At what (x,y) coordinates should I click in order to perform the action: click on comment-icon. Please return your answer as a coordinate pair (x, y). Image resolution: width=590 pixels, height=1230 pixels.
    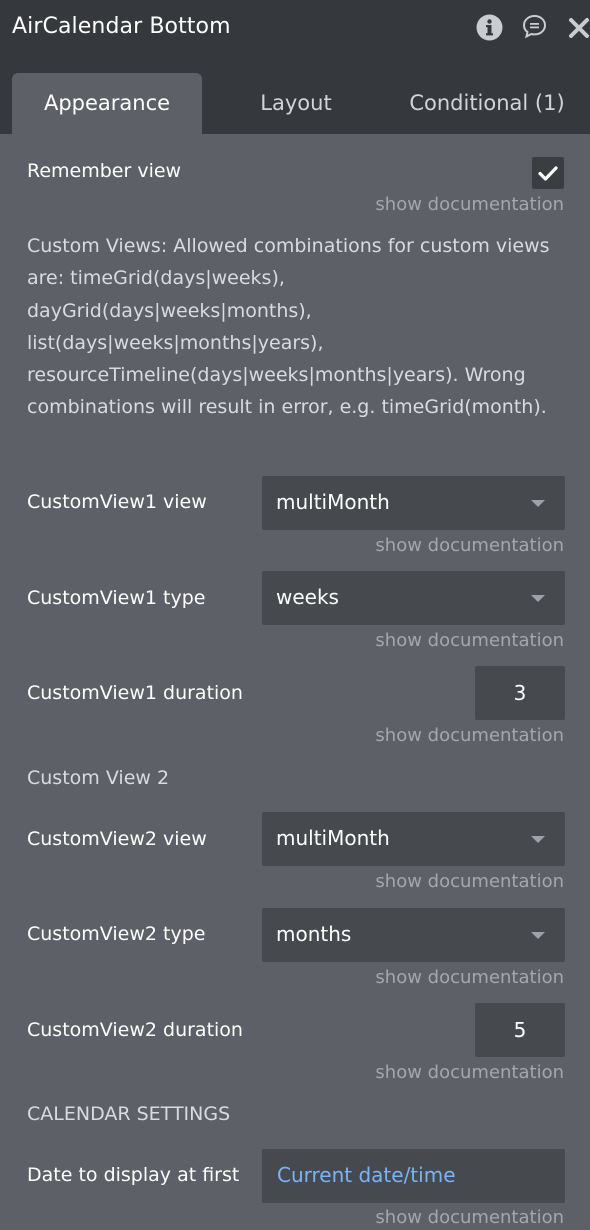
    Looking at the image, I should click on (534, 28).